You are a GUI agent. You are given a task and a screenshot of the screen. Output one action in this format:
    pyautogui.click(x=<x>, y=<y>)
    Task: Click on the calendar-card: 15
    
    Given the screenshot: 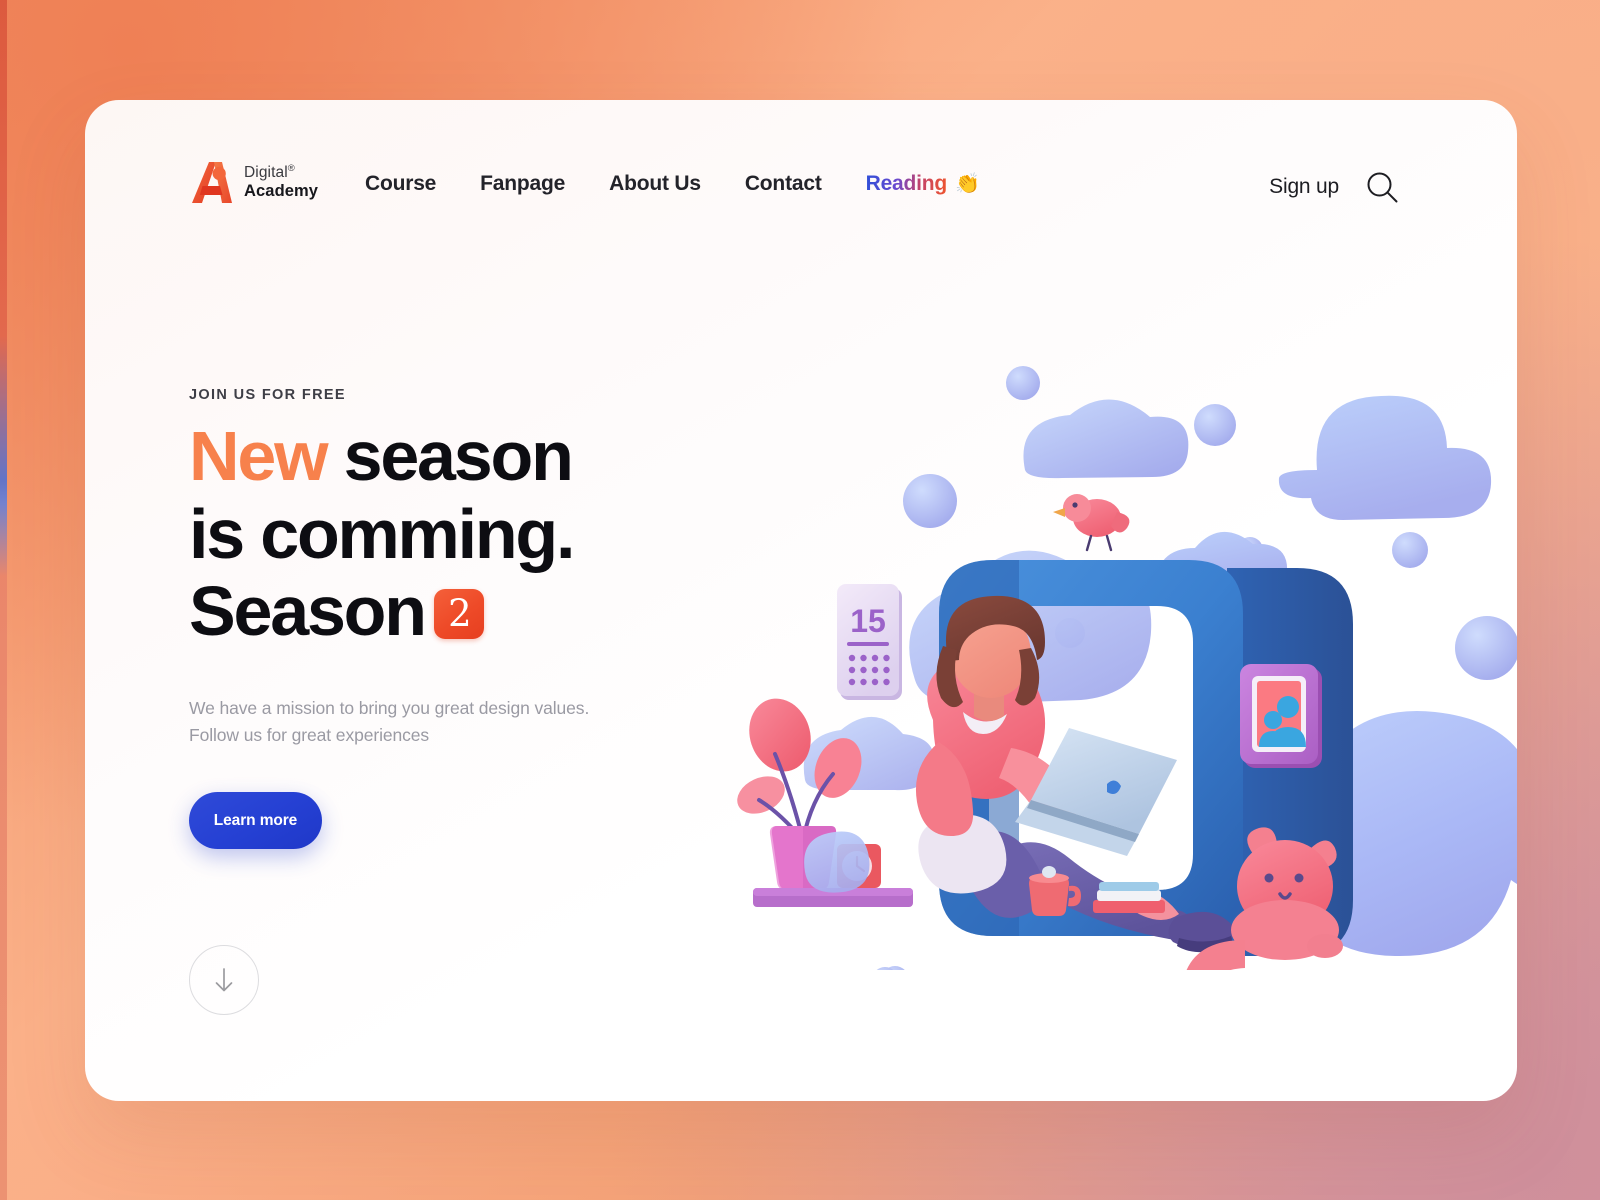 What is the action you would take?
    pyautogui.click(x=869, y=642)
    